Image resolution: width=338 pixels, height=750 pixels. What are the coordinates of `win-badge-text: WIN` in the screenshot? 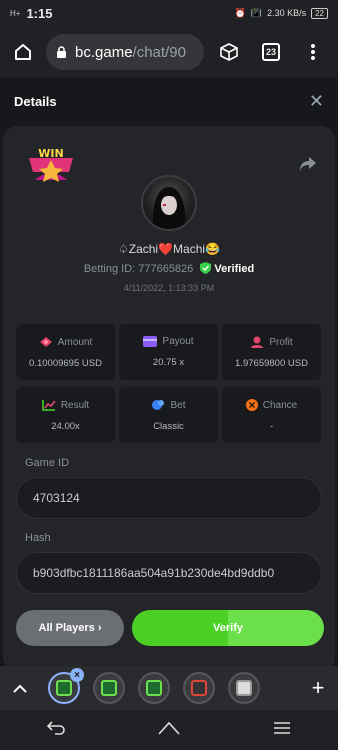 It's located at (50, 153).